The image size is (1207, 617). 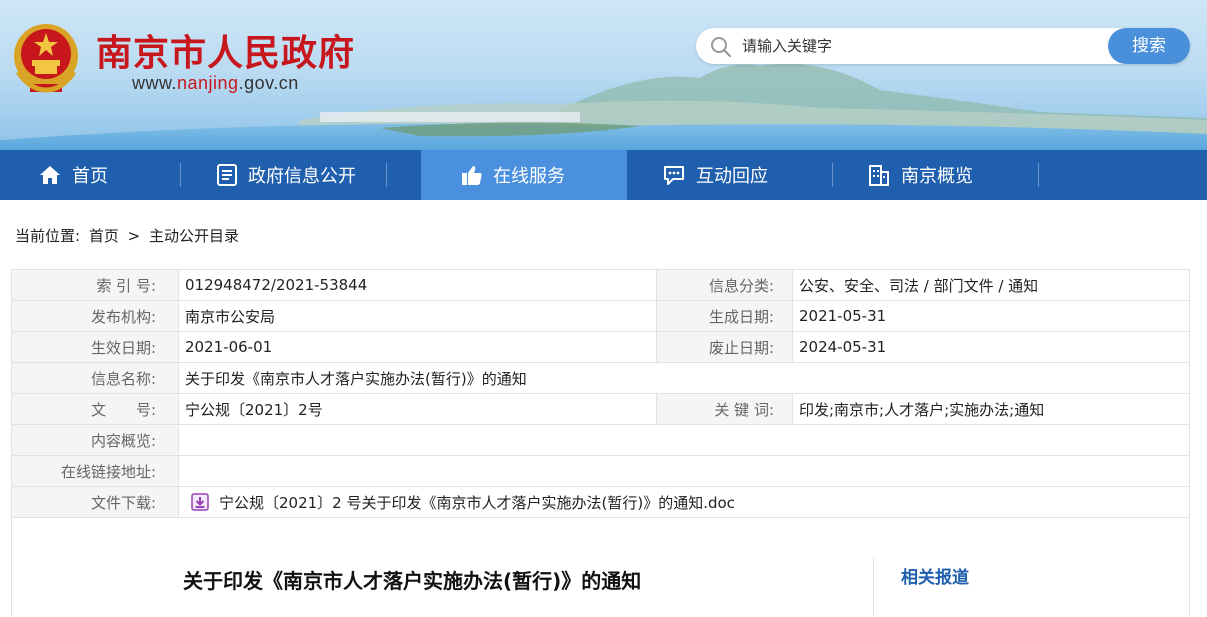 What do you see at coordinates (95, 502) in the screenshot?
I see `download-label: 文件下载:` at bounding box center [95, 502].